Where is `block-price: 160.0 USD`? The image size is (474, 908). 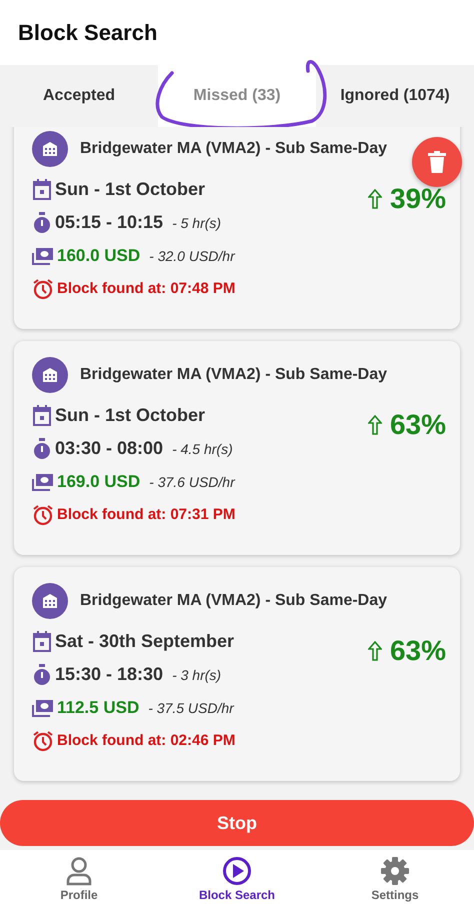
block-price: 160.0 USD is located at coordinates (98, 256).